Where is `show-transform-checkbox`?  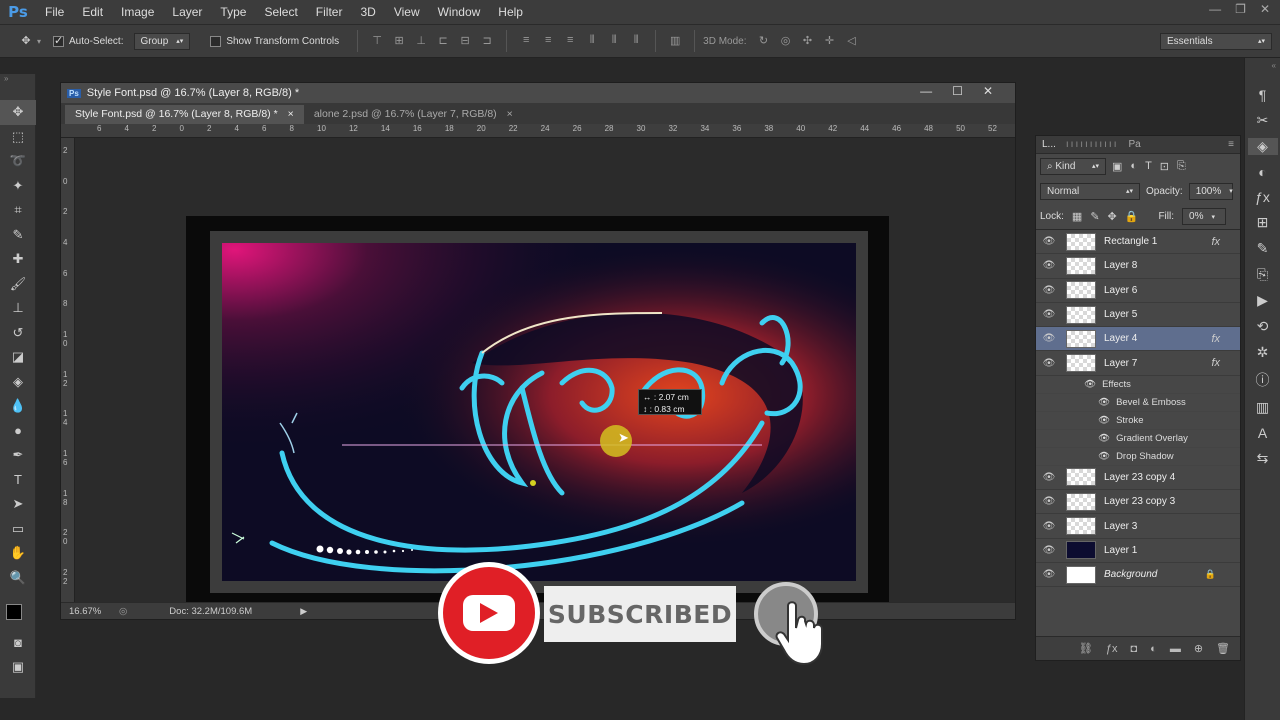 show-transform-checkbox is located at coordinates (216, 41).